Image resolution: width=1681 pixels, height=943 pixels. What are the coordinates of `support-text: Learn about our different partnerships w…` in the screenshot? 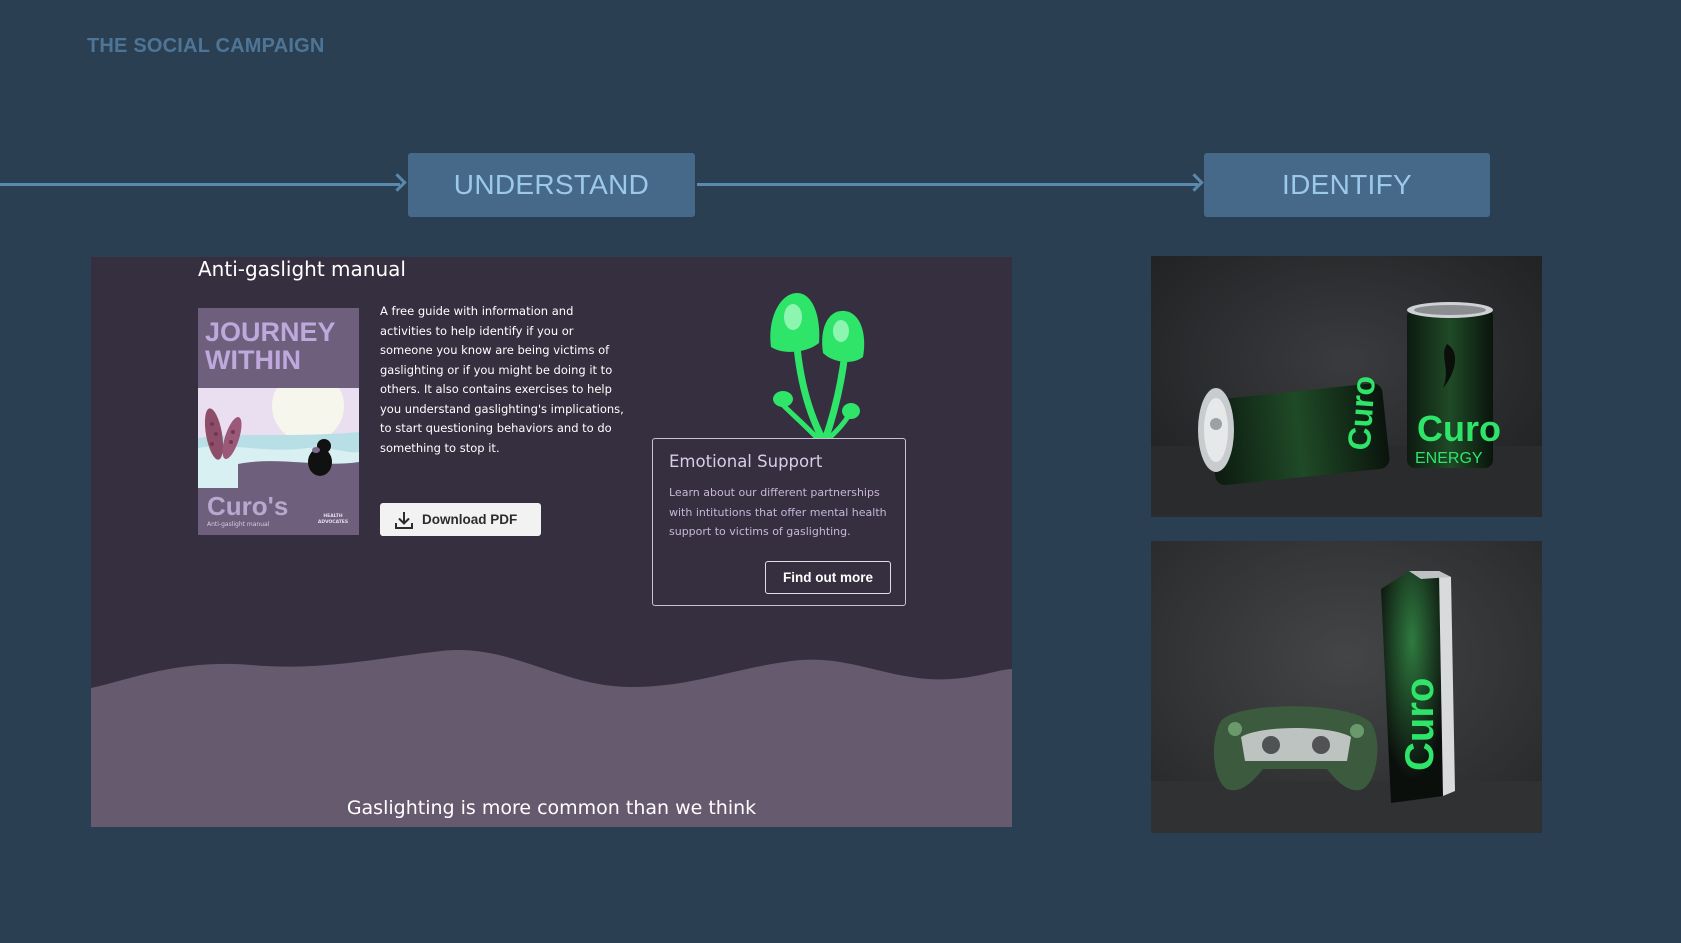 It's located at (778, 512).